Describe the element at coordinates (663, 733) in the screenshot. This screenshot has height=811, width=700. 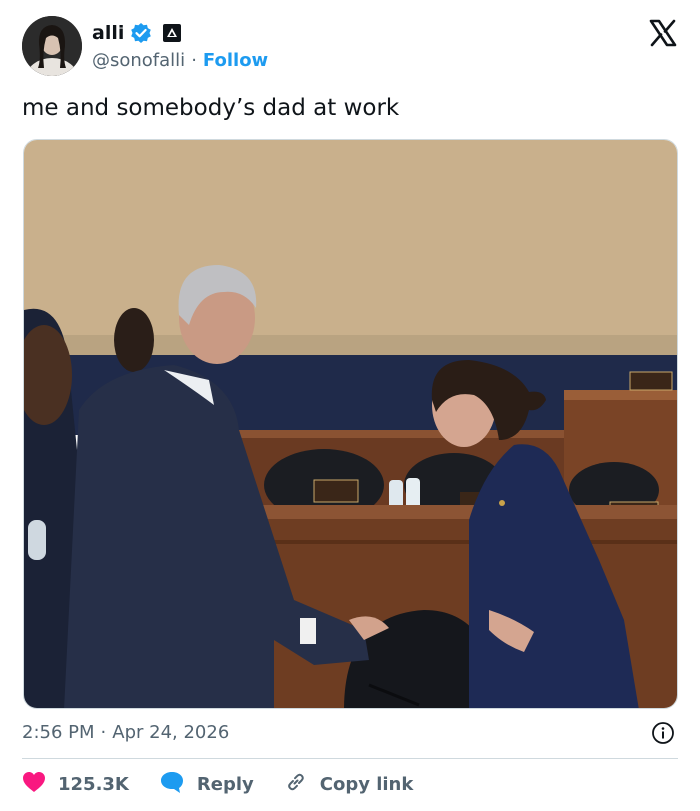
I see `info-icon` at that location.